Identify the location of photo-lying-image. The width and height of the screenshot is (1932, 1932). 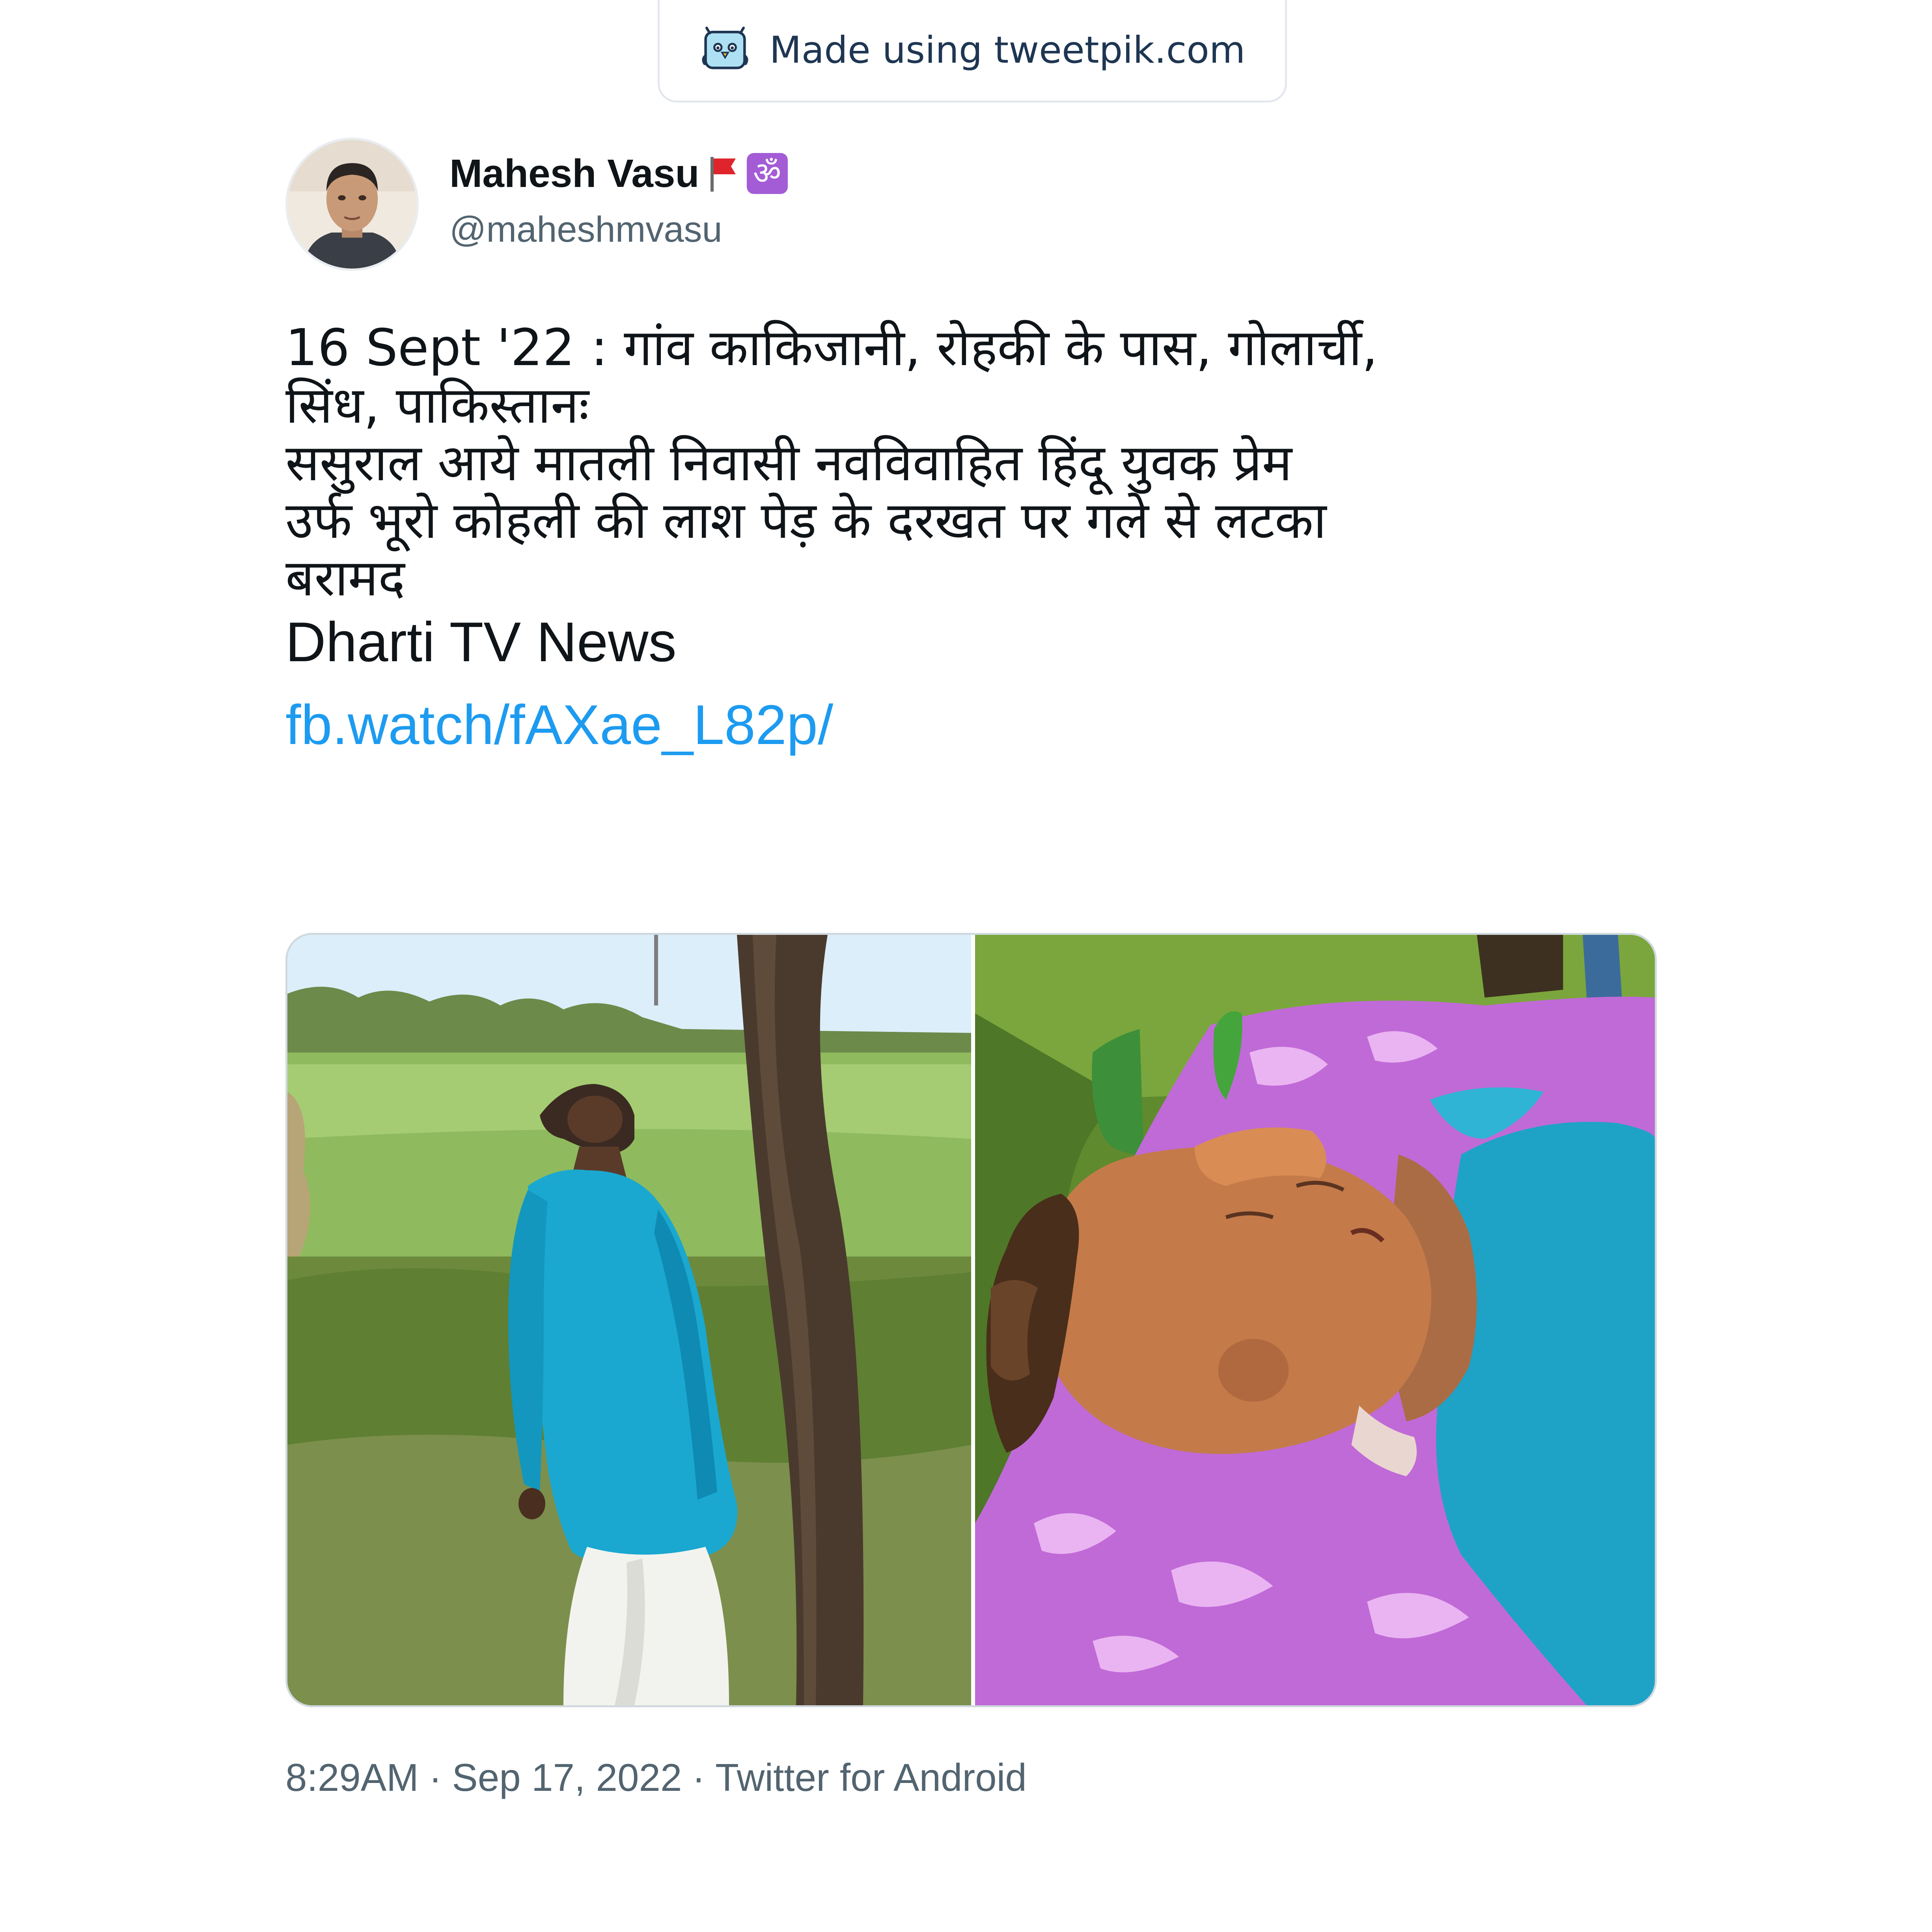
(1315, 1320).